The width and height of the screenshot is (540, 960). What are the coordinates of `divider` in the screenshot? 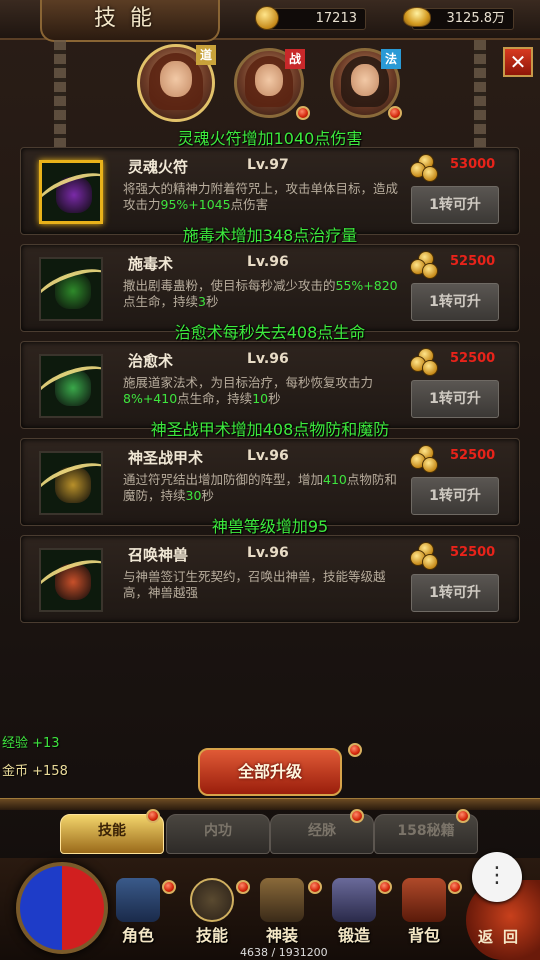 It's located at (270, 804).